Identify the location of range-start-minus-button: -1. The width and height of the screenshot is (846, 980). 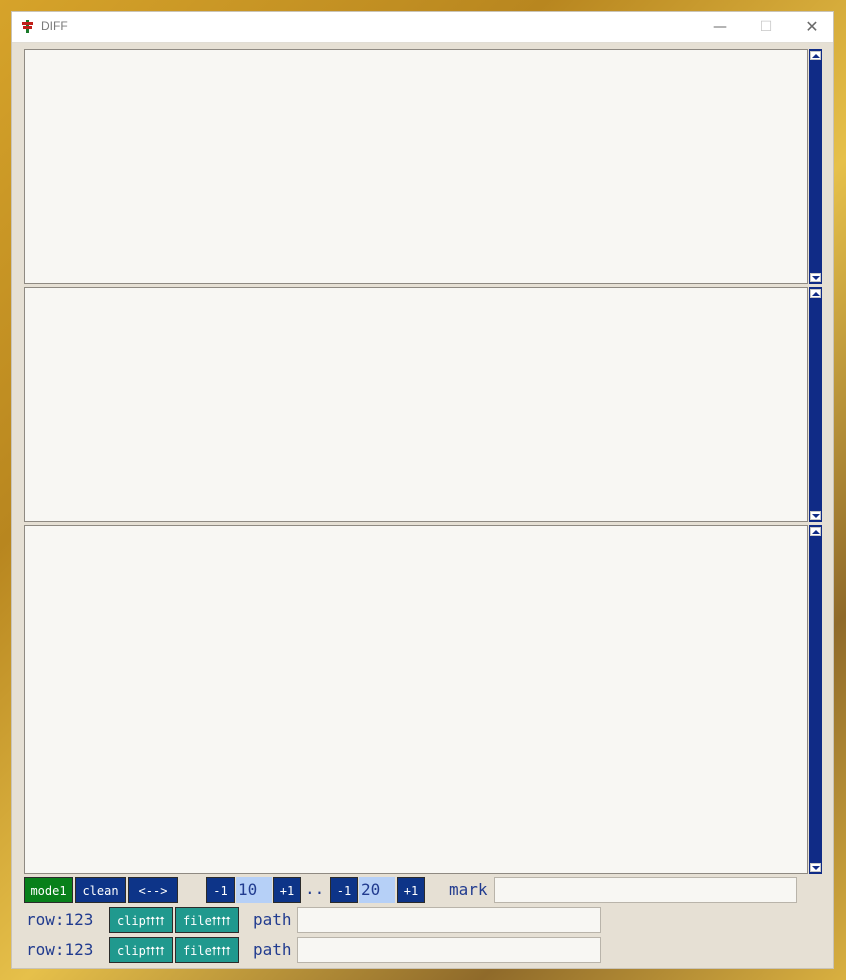
(220, 890).